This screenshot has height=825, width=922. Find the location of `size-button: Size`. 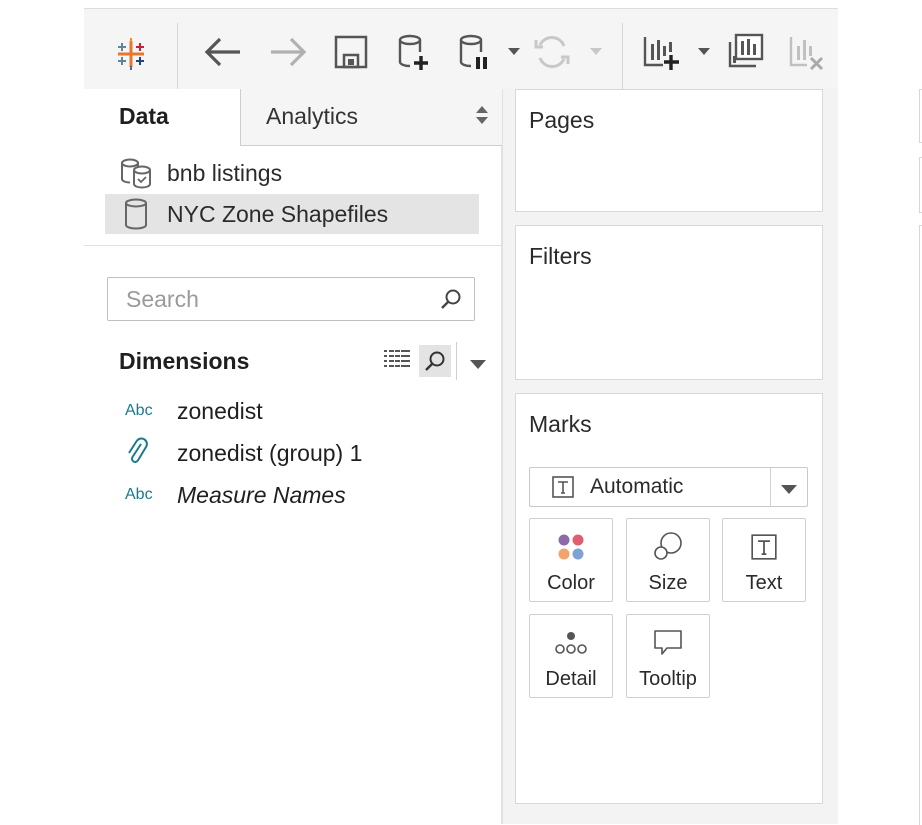

size-button: Size is located at coordinates (668, 560).